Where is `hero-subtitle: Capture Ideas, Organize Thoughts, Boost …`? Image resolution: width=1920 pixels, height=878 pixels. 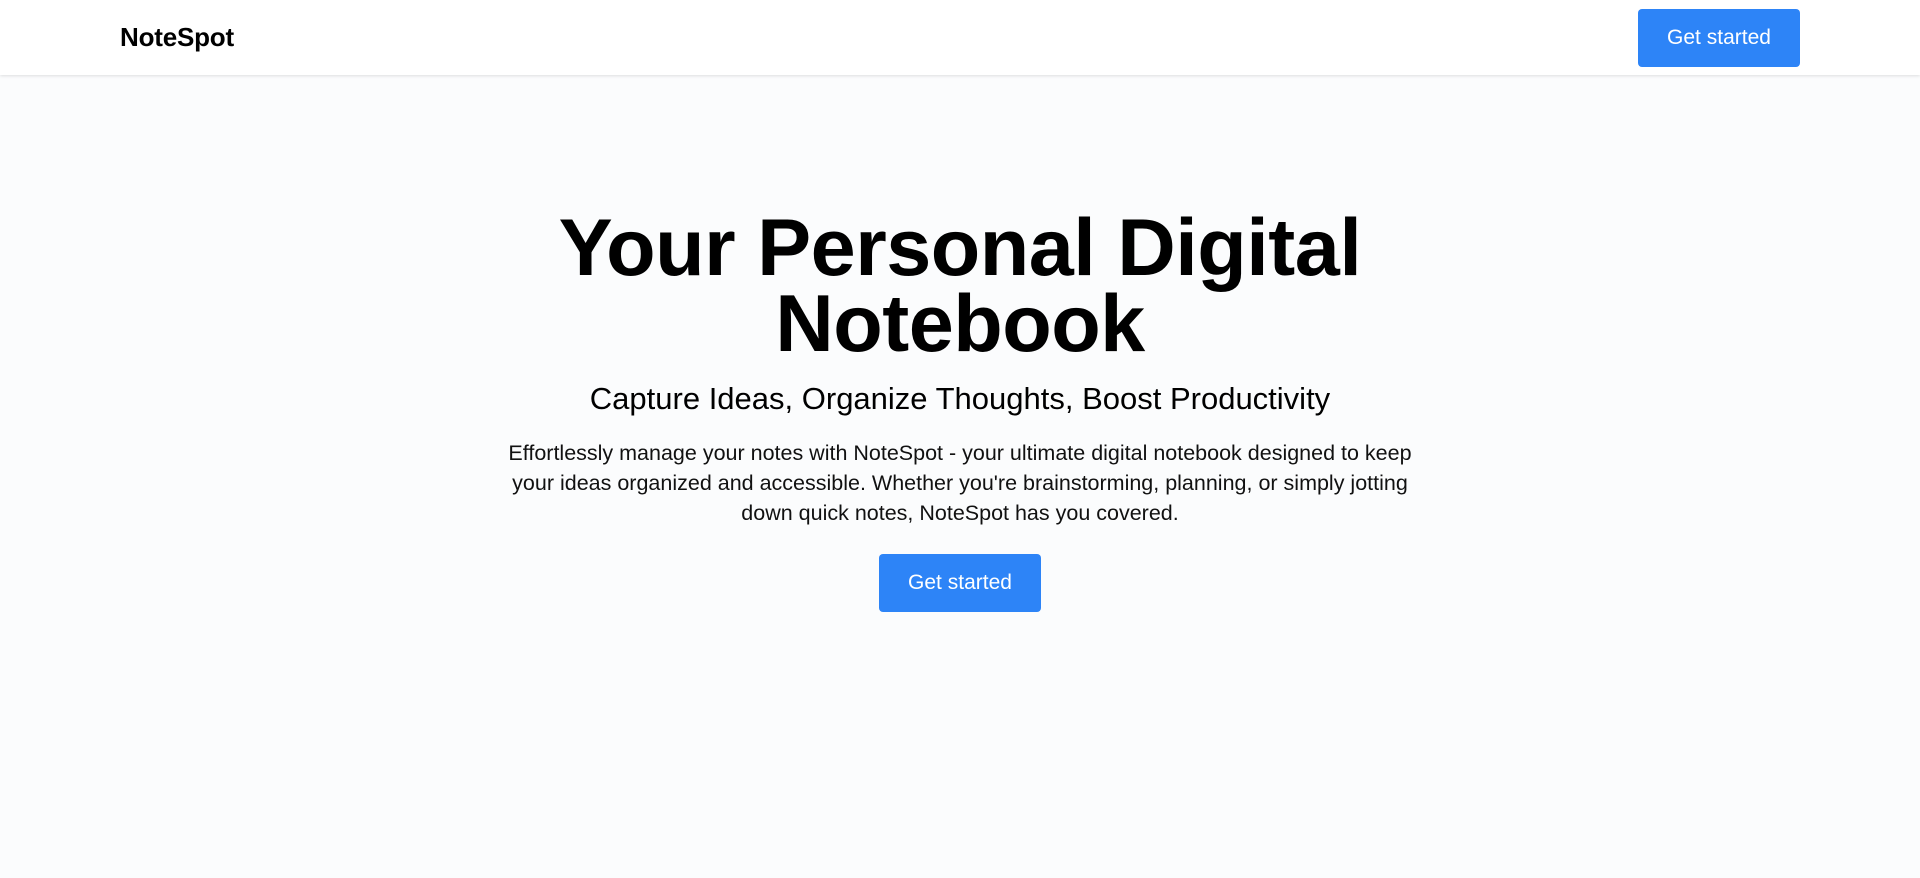
hero-subtitle: Capture Ideas, Organize Thoughts, Boost … is located at coordinates (960, 398).